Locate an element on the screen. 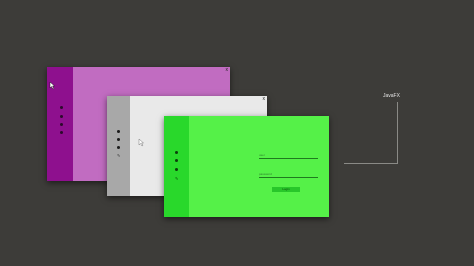 The width and height of the screenshot is (474, 266). connector-line-vertical is located at coordinates (397, 133).